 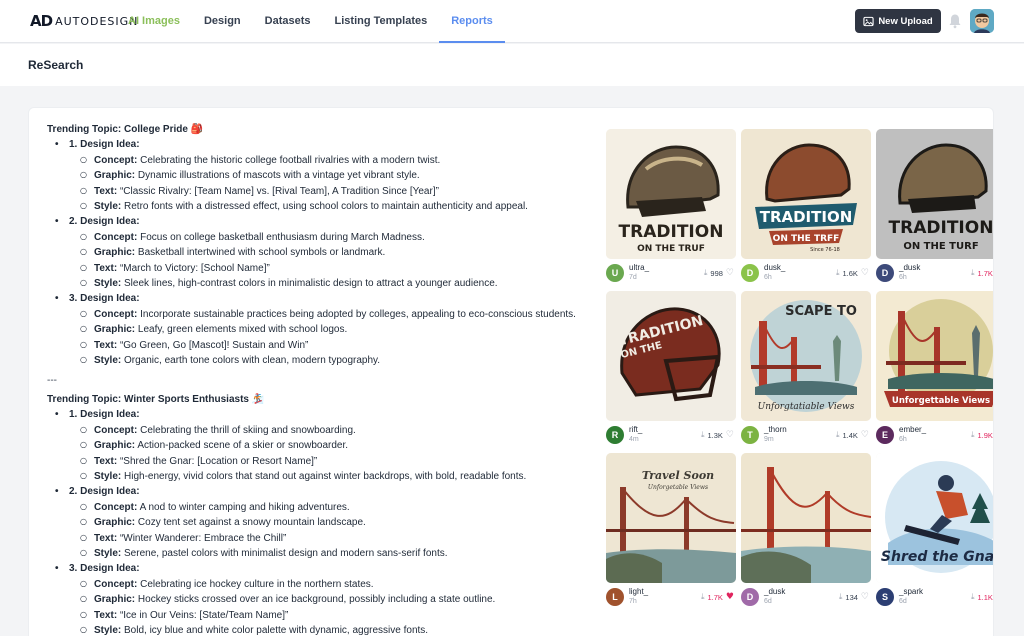 I want to click on creator-name: rift_, so click(x=635, y=430).